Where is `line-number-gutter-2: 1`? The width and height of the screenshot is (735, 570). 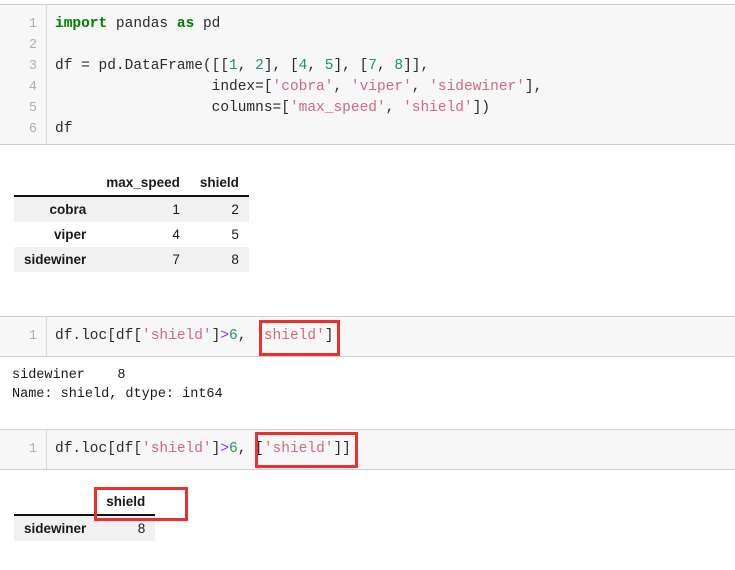
line-number-gutter-2: 1 is located at coordinates (23, 336).